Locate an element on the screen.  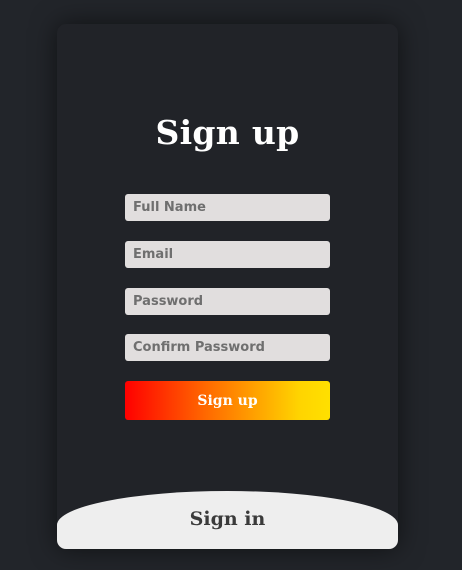
page-title: Sign up is located at coordinates (227, 132).